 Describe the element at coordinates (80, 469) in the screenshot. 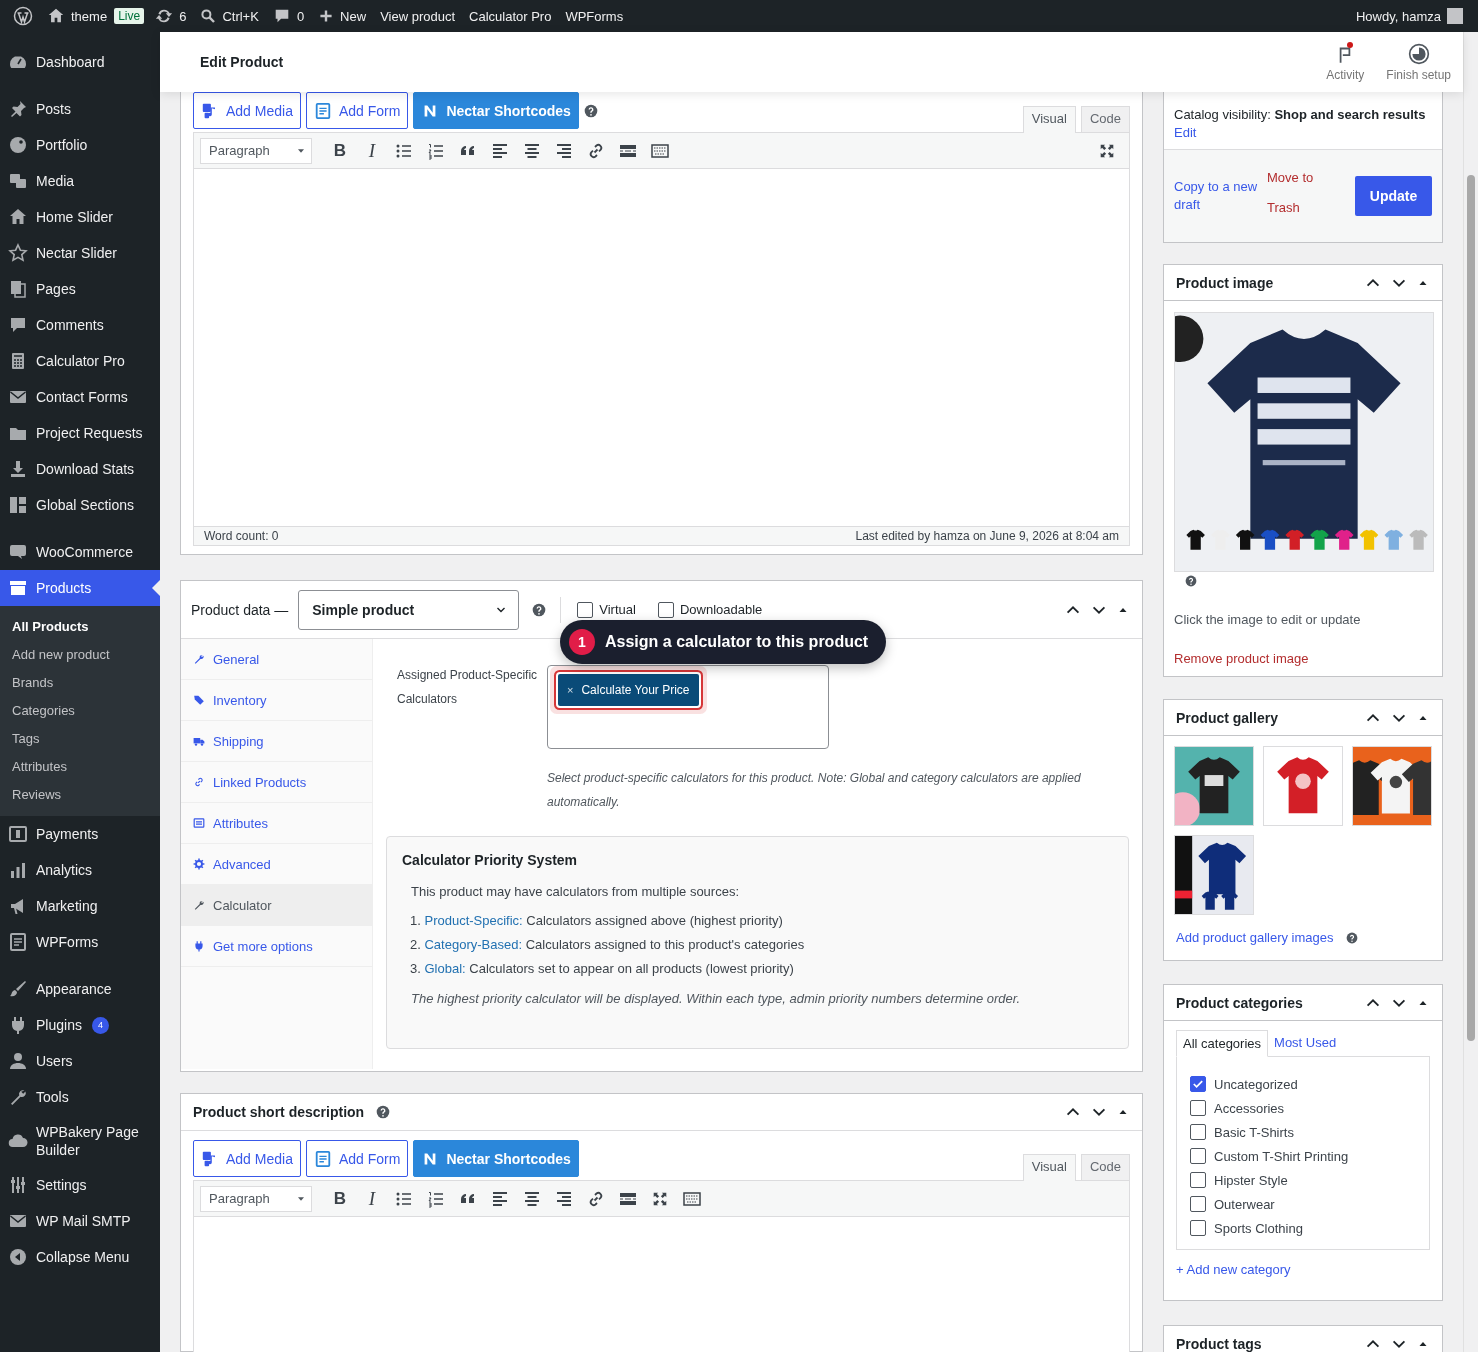

I see `menu-item: Download Stats` at that location.